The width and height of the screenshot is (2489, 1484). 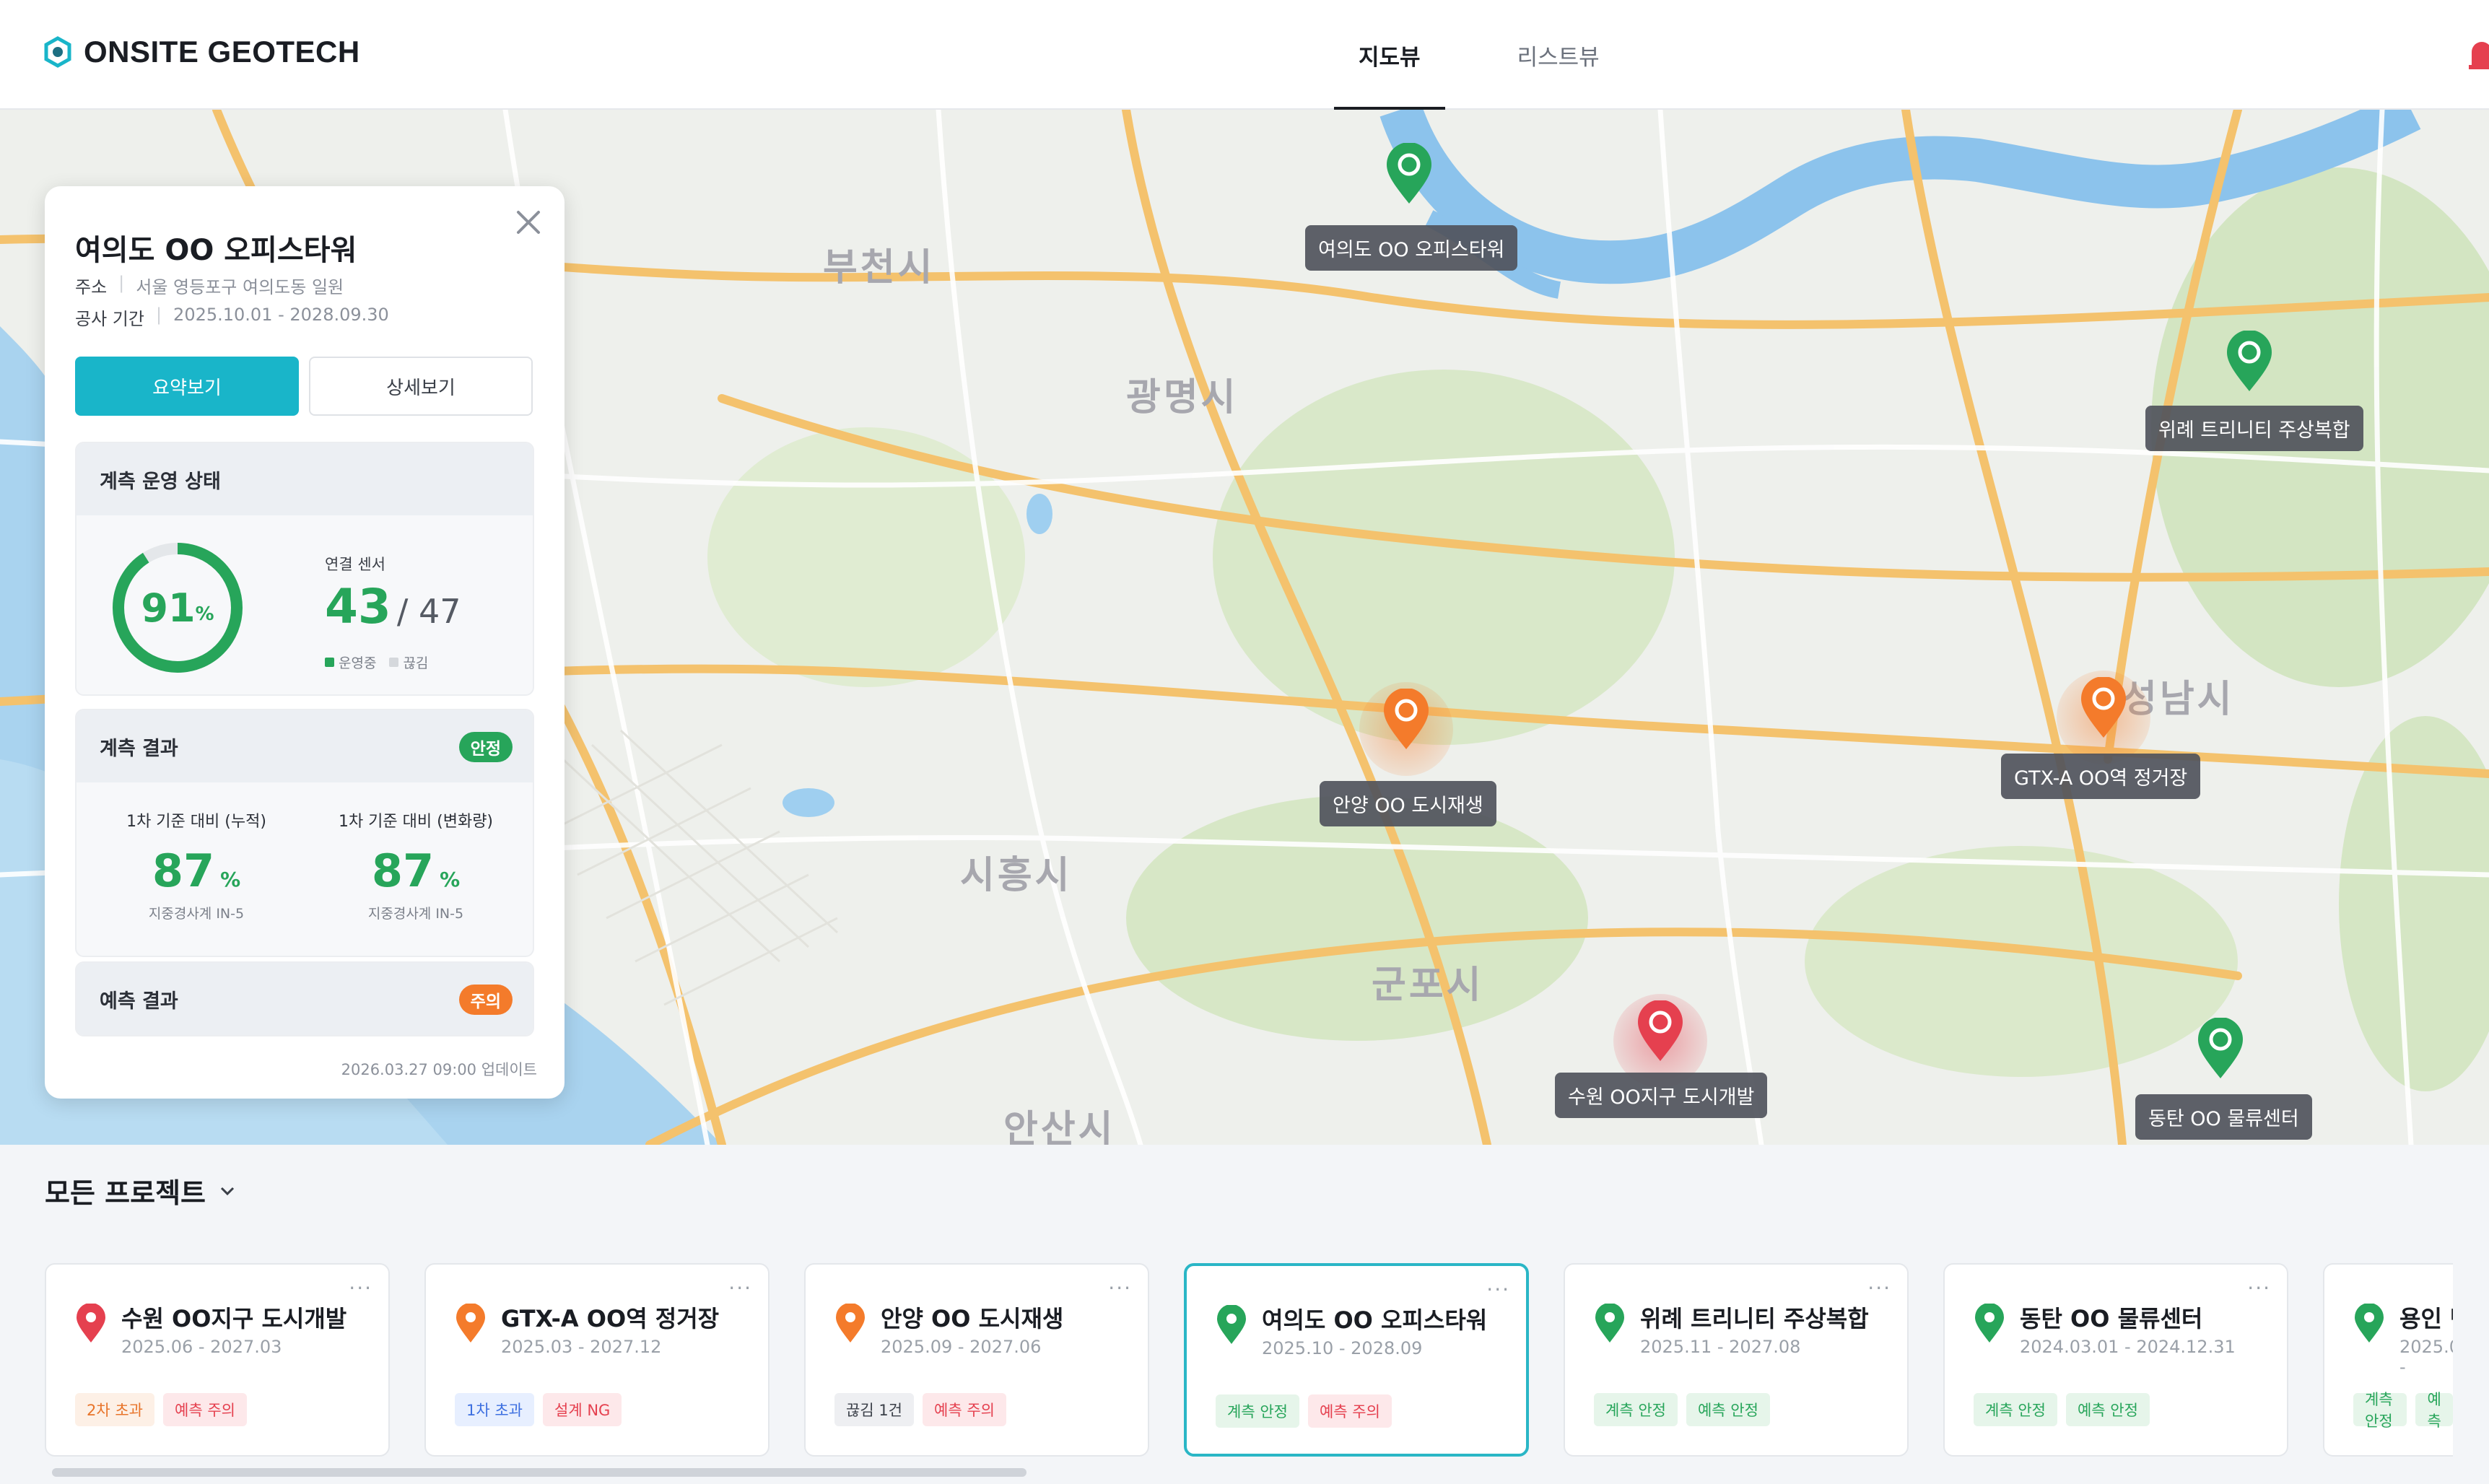 I want to click on horizontal-scrollbar, so click(x=539, y=1472).